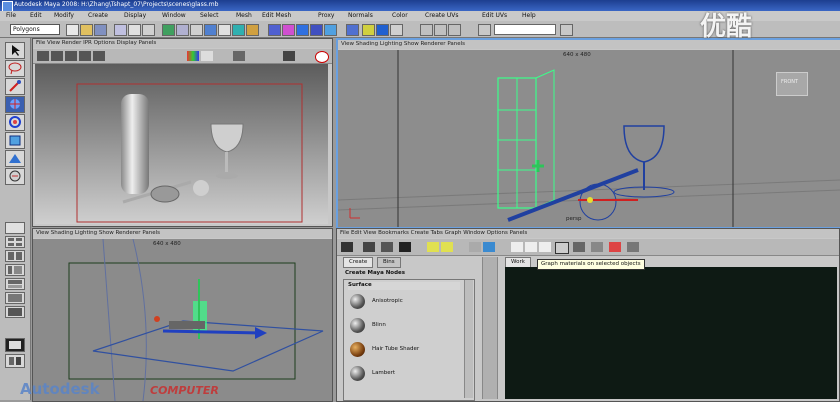 The image size is (840, 402). What do you see at coordinates (358, 262) in the screenshot?
I see `tab-create: Create` at bounding box center [358, 262].